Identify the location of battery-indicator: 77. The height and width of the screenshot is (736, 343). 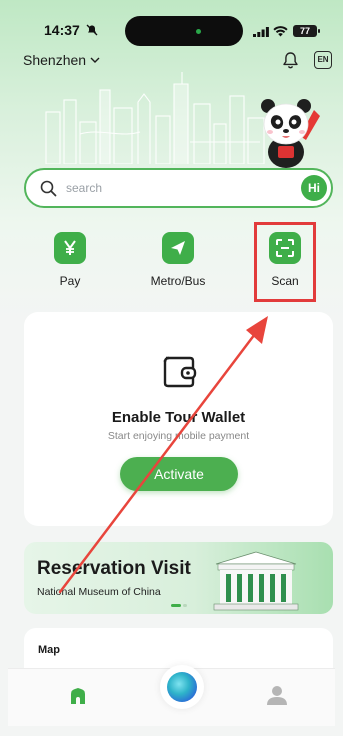
(306, 31).